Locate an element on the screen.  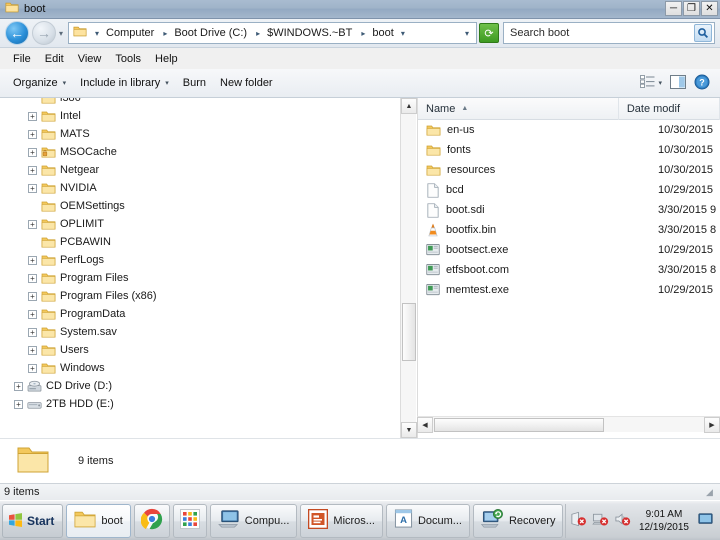
tree-item-oplimit: + OPLIMIT is located at coordinates (198, 224).